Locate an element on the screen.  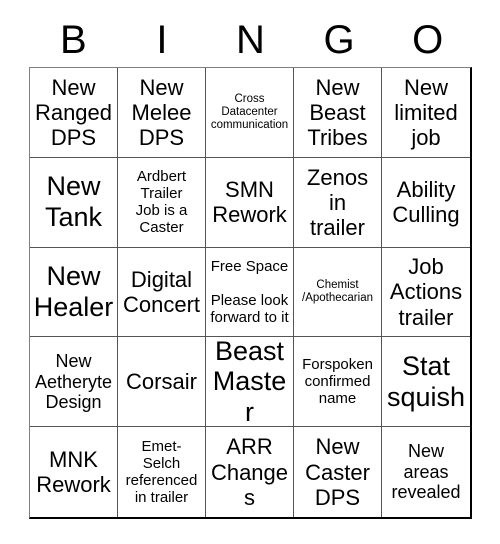
bingo-cell-text: Beast Master is located at coordinates (249, 382).